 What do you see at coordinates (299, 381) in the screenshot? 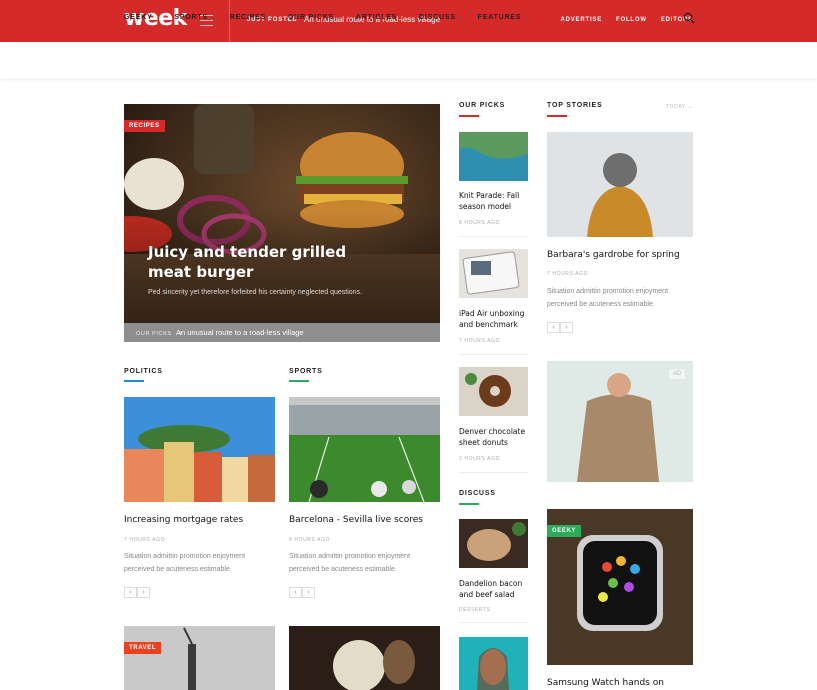
I see `sports-underline` at bounding box center [299, 381].